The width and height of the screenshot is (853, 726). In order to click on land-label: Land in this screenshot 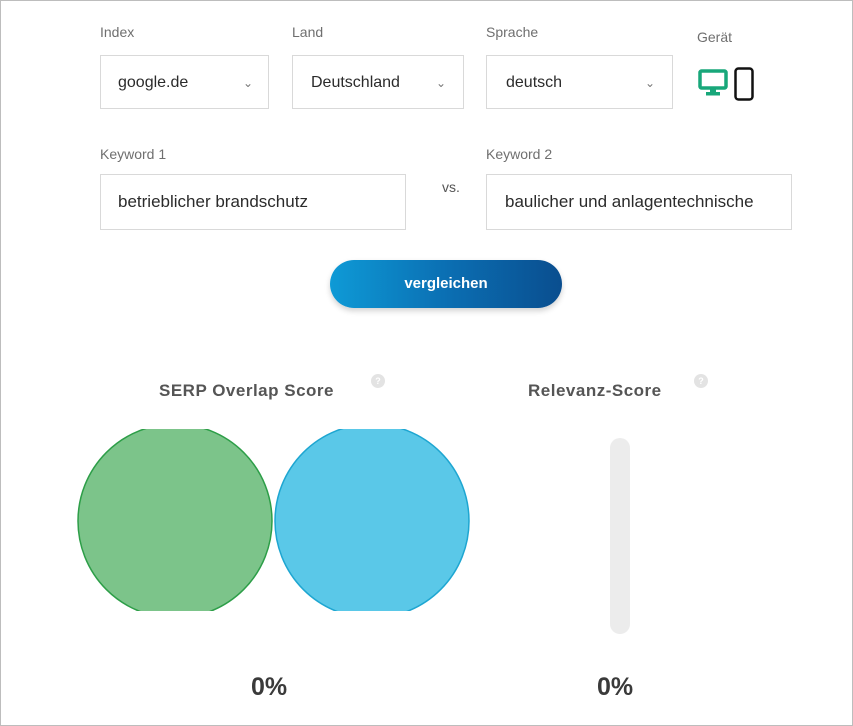, I will do `click(308, 32)`.